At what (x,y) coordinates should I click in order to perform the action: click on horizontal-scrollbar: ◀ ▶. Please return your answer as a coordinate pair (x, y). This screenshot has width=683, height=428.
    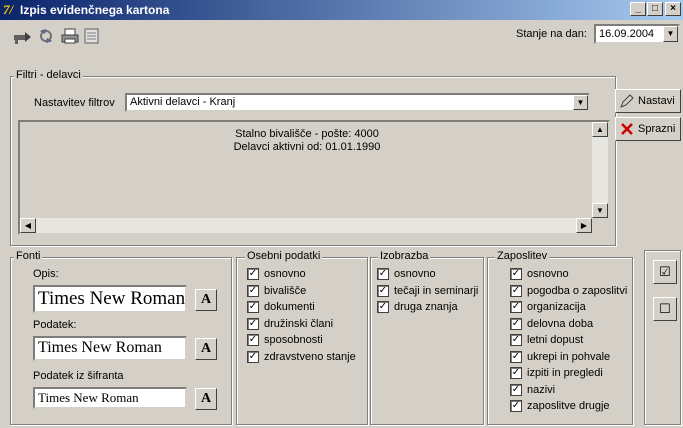
    Looking at the image, I should click on (306, 225).